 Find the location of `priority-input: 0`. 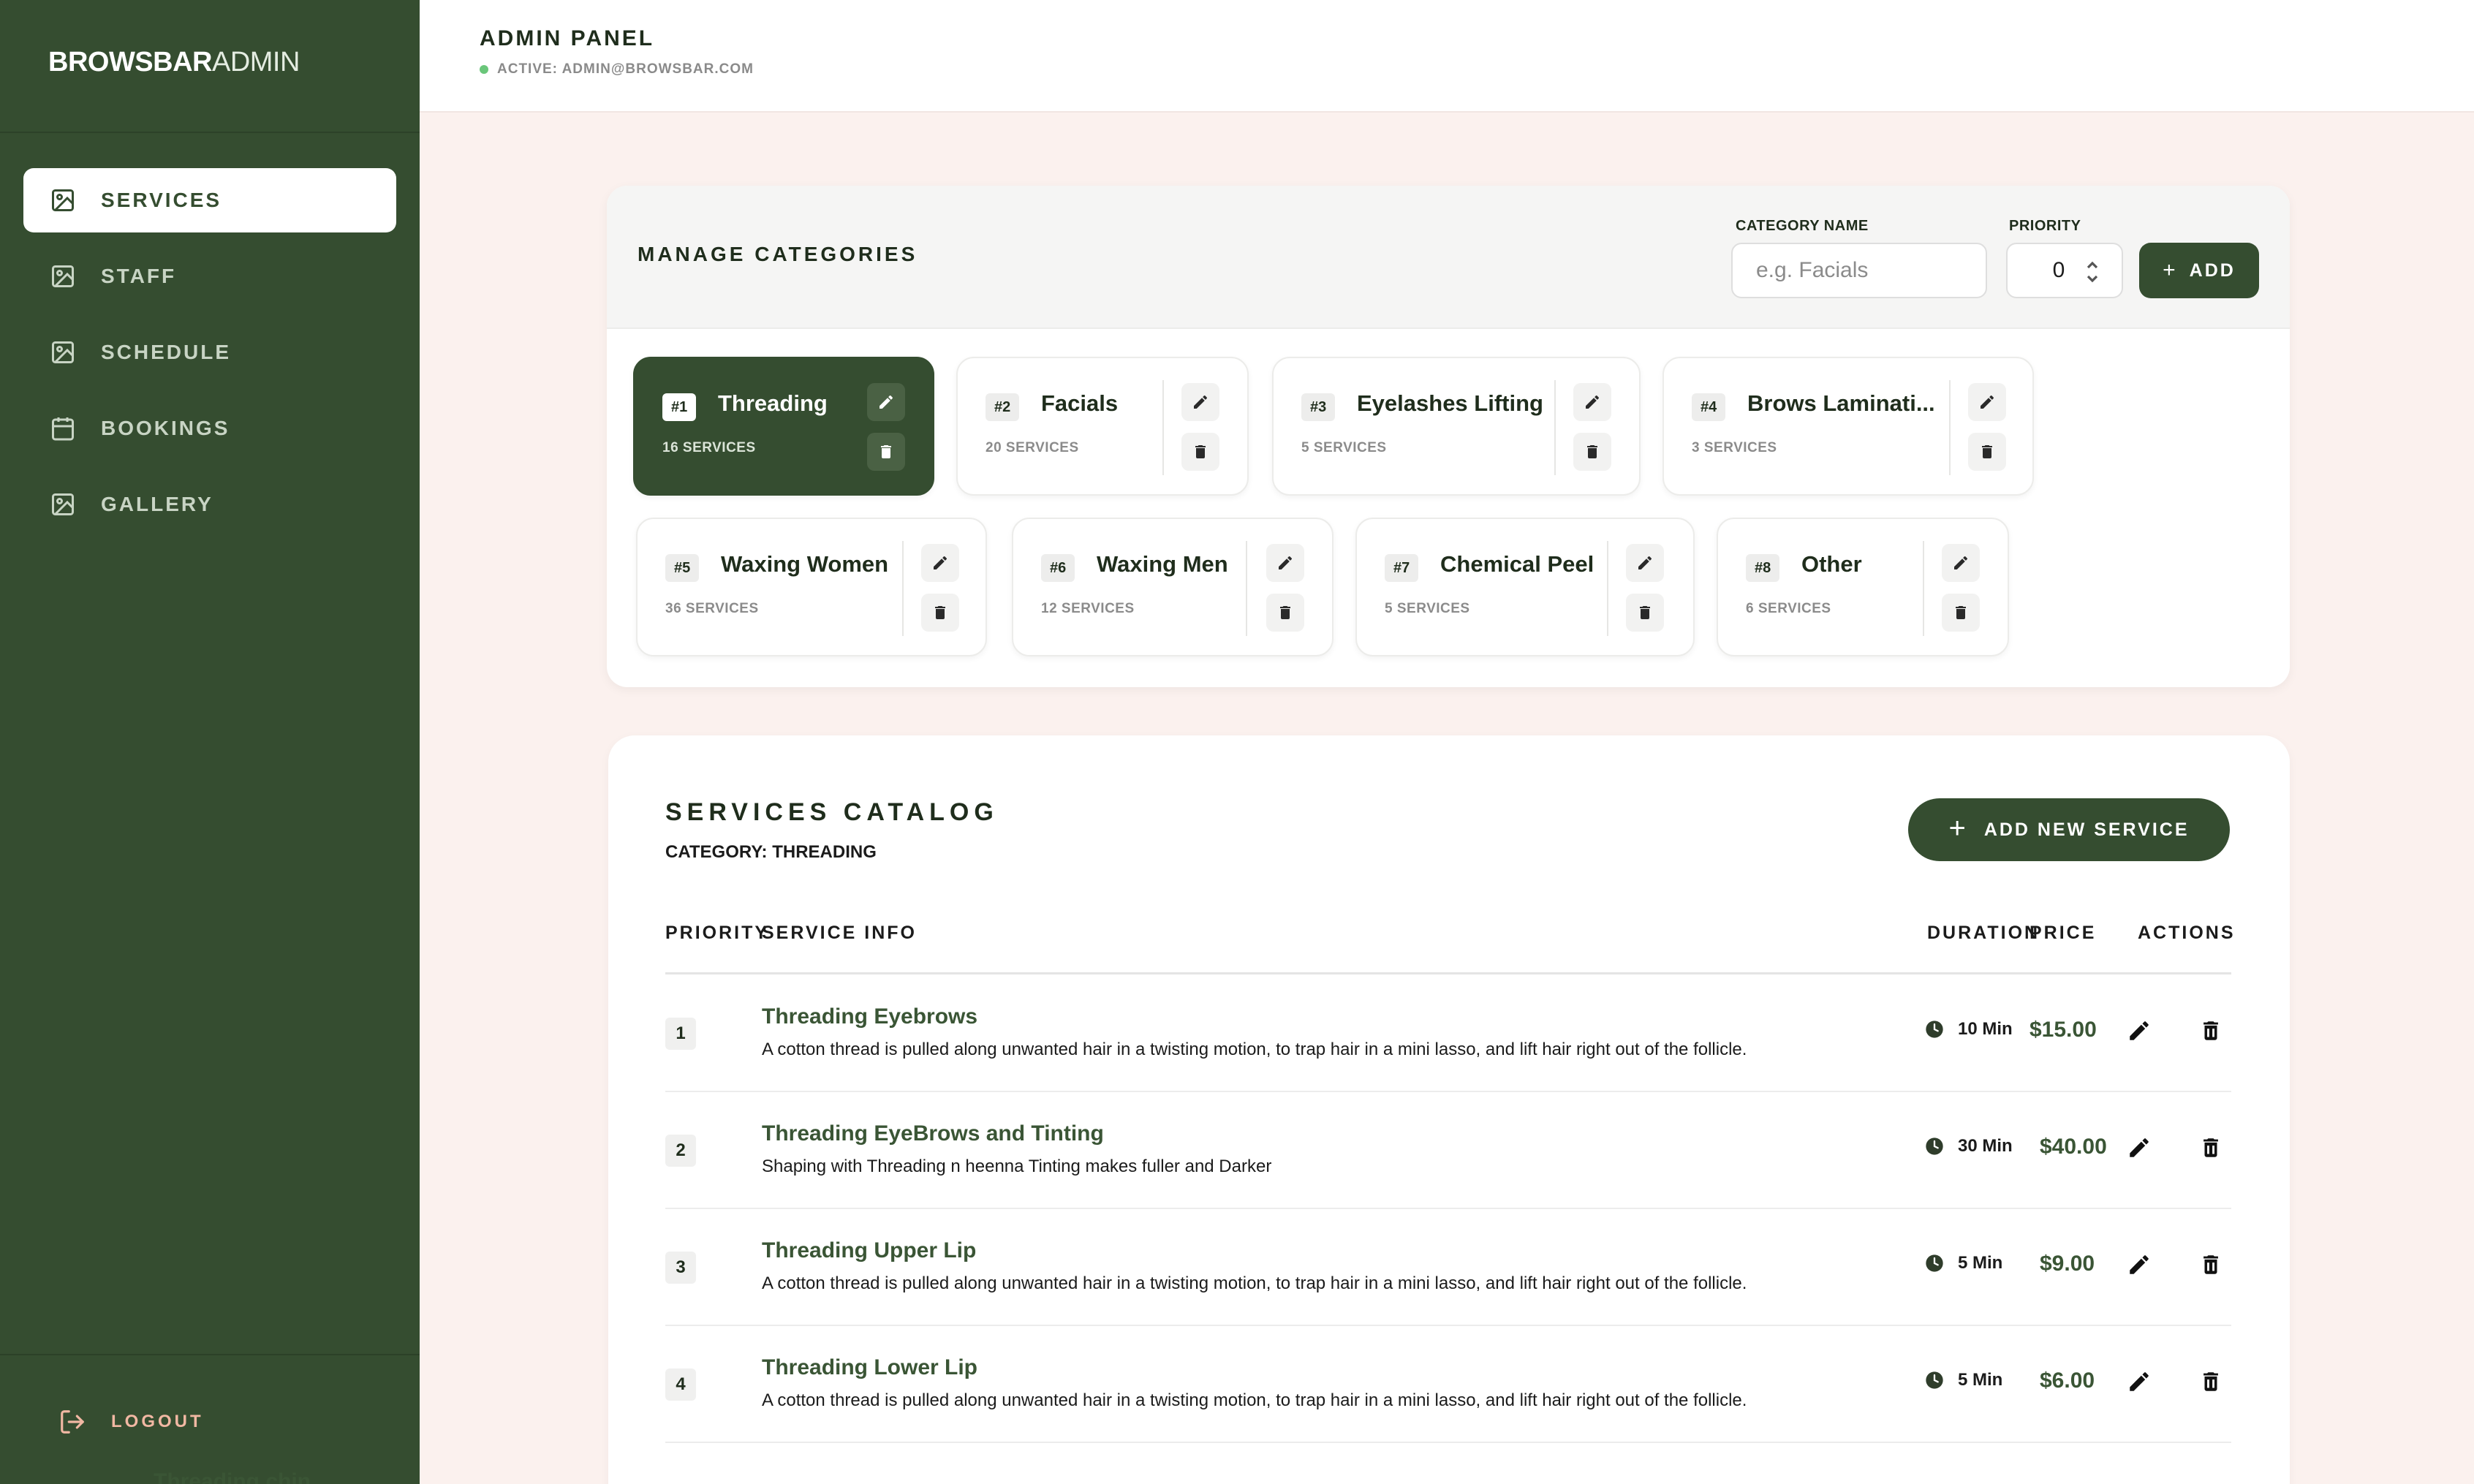

priority-input: 0 is located at coordinates (2064, 270).